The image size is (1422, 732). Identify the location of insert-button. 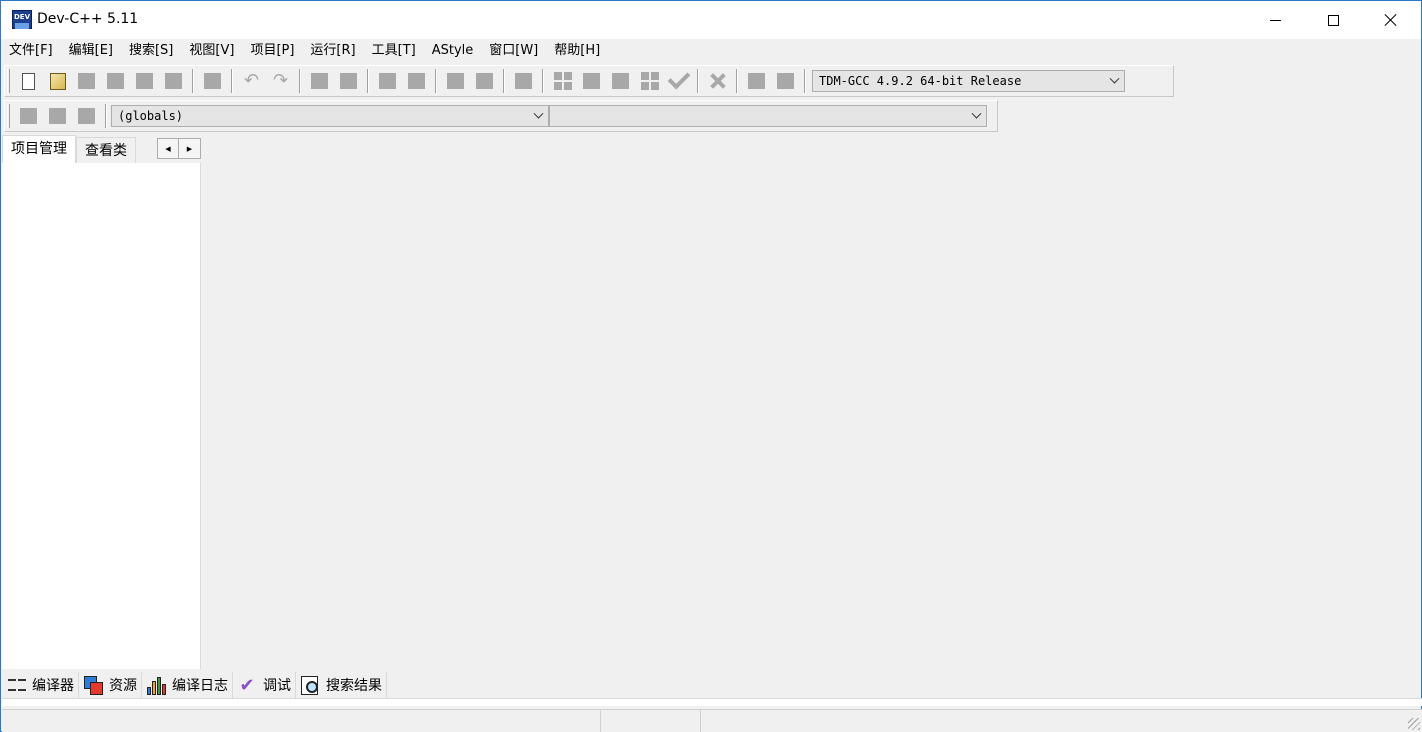
(29, 116).